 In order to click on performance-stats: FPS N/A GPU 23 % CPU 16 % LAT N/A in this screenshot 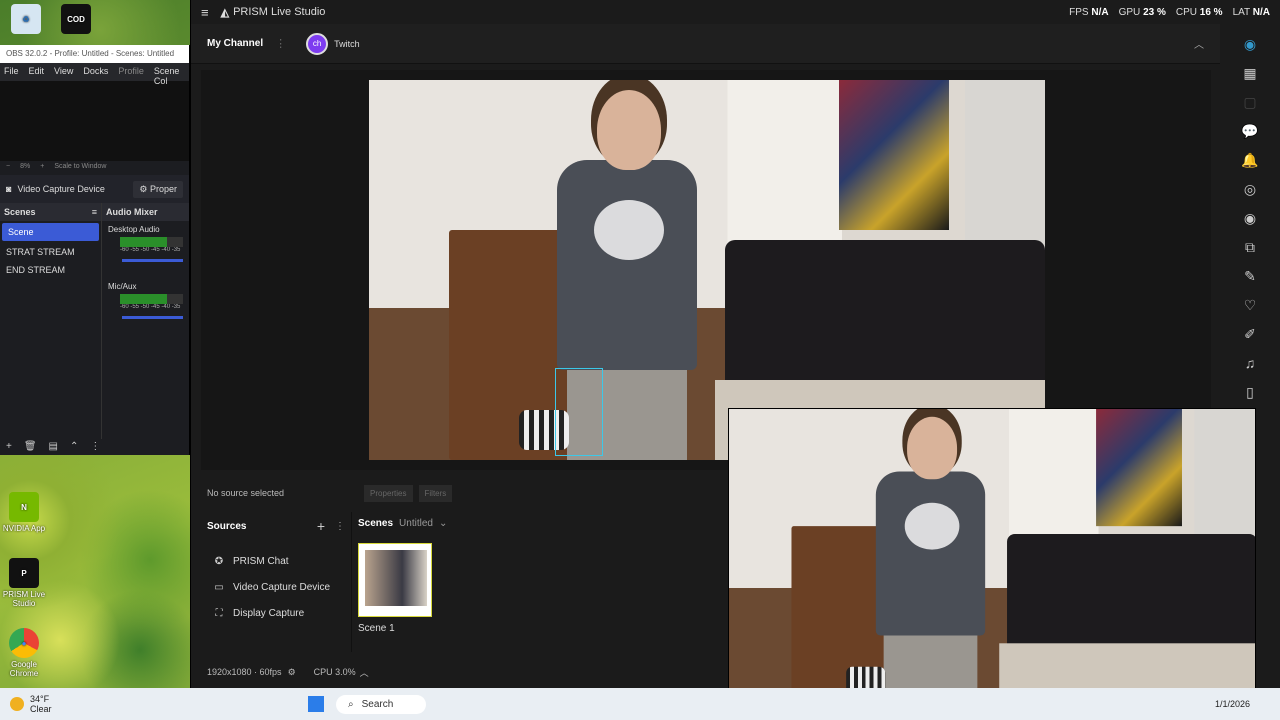, I will do `click(1169, 12)`.